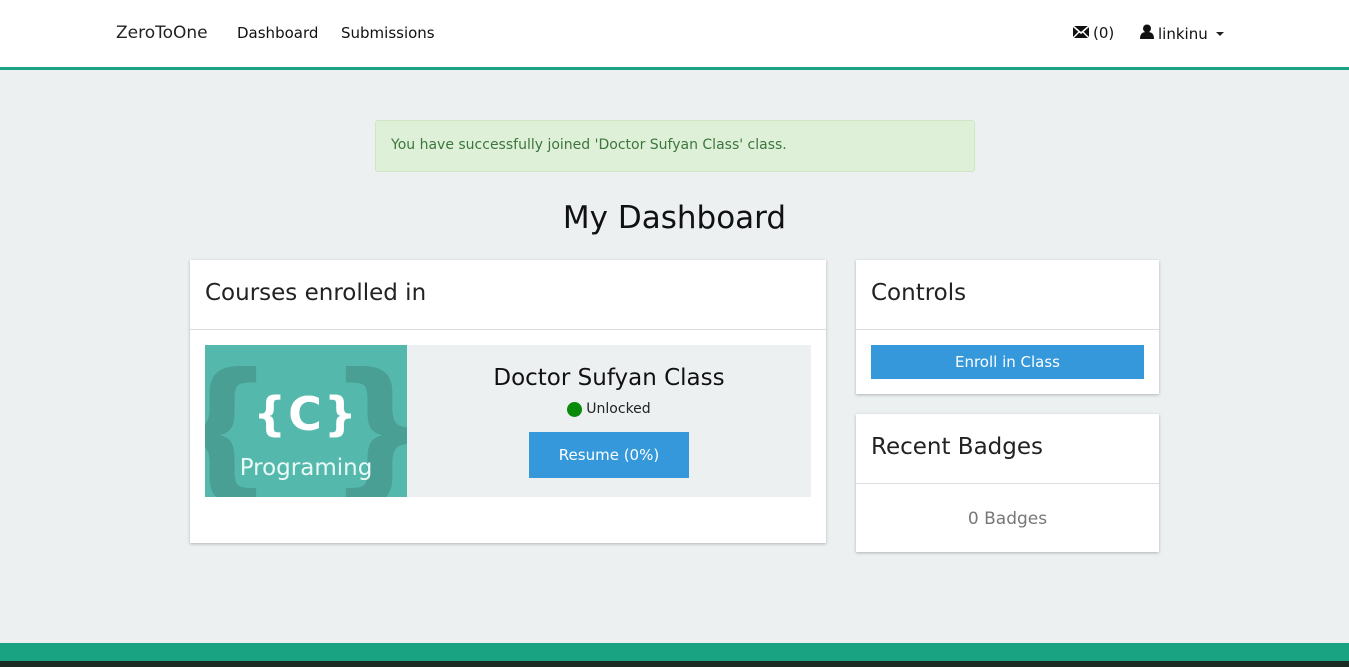  Describe the element at coordinates (1007, 519) in the screenshot. I see `badge-count: 0 Badges` at that location.